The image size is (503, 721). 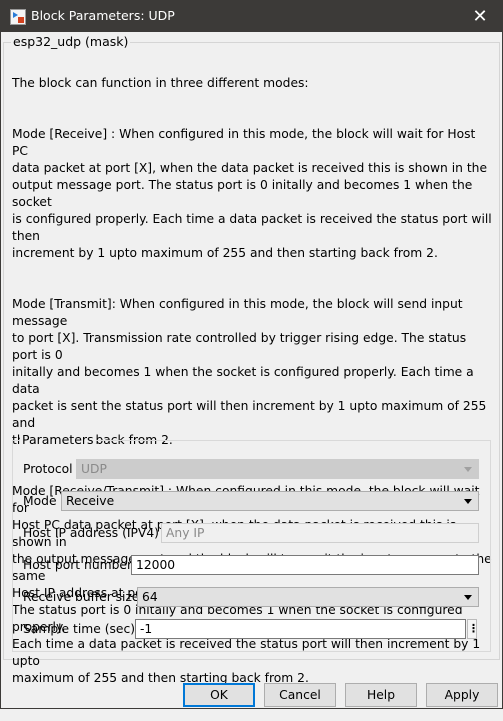 What do you see at coordinates (40, 501) in the screenshot?
I see `mode-label: Mode` at bounding box center [40, 501].